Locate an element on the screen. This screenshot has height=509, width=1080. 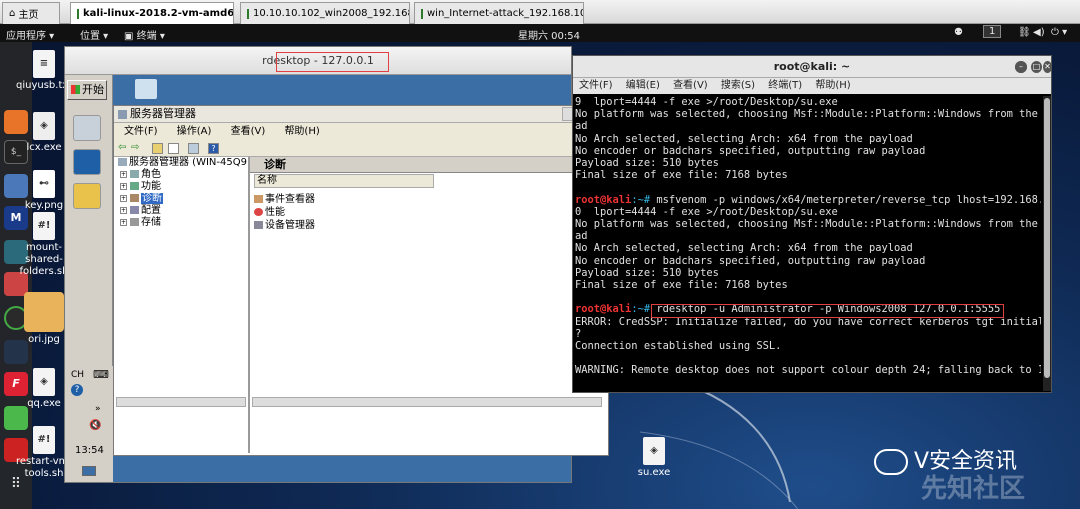
server-manager-icon is located at coordinates (87, 128).